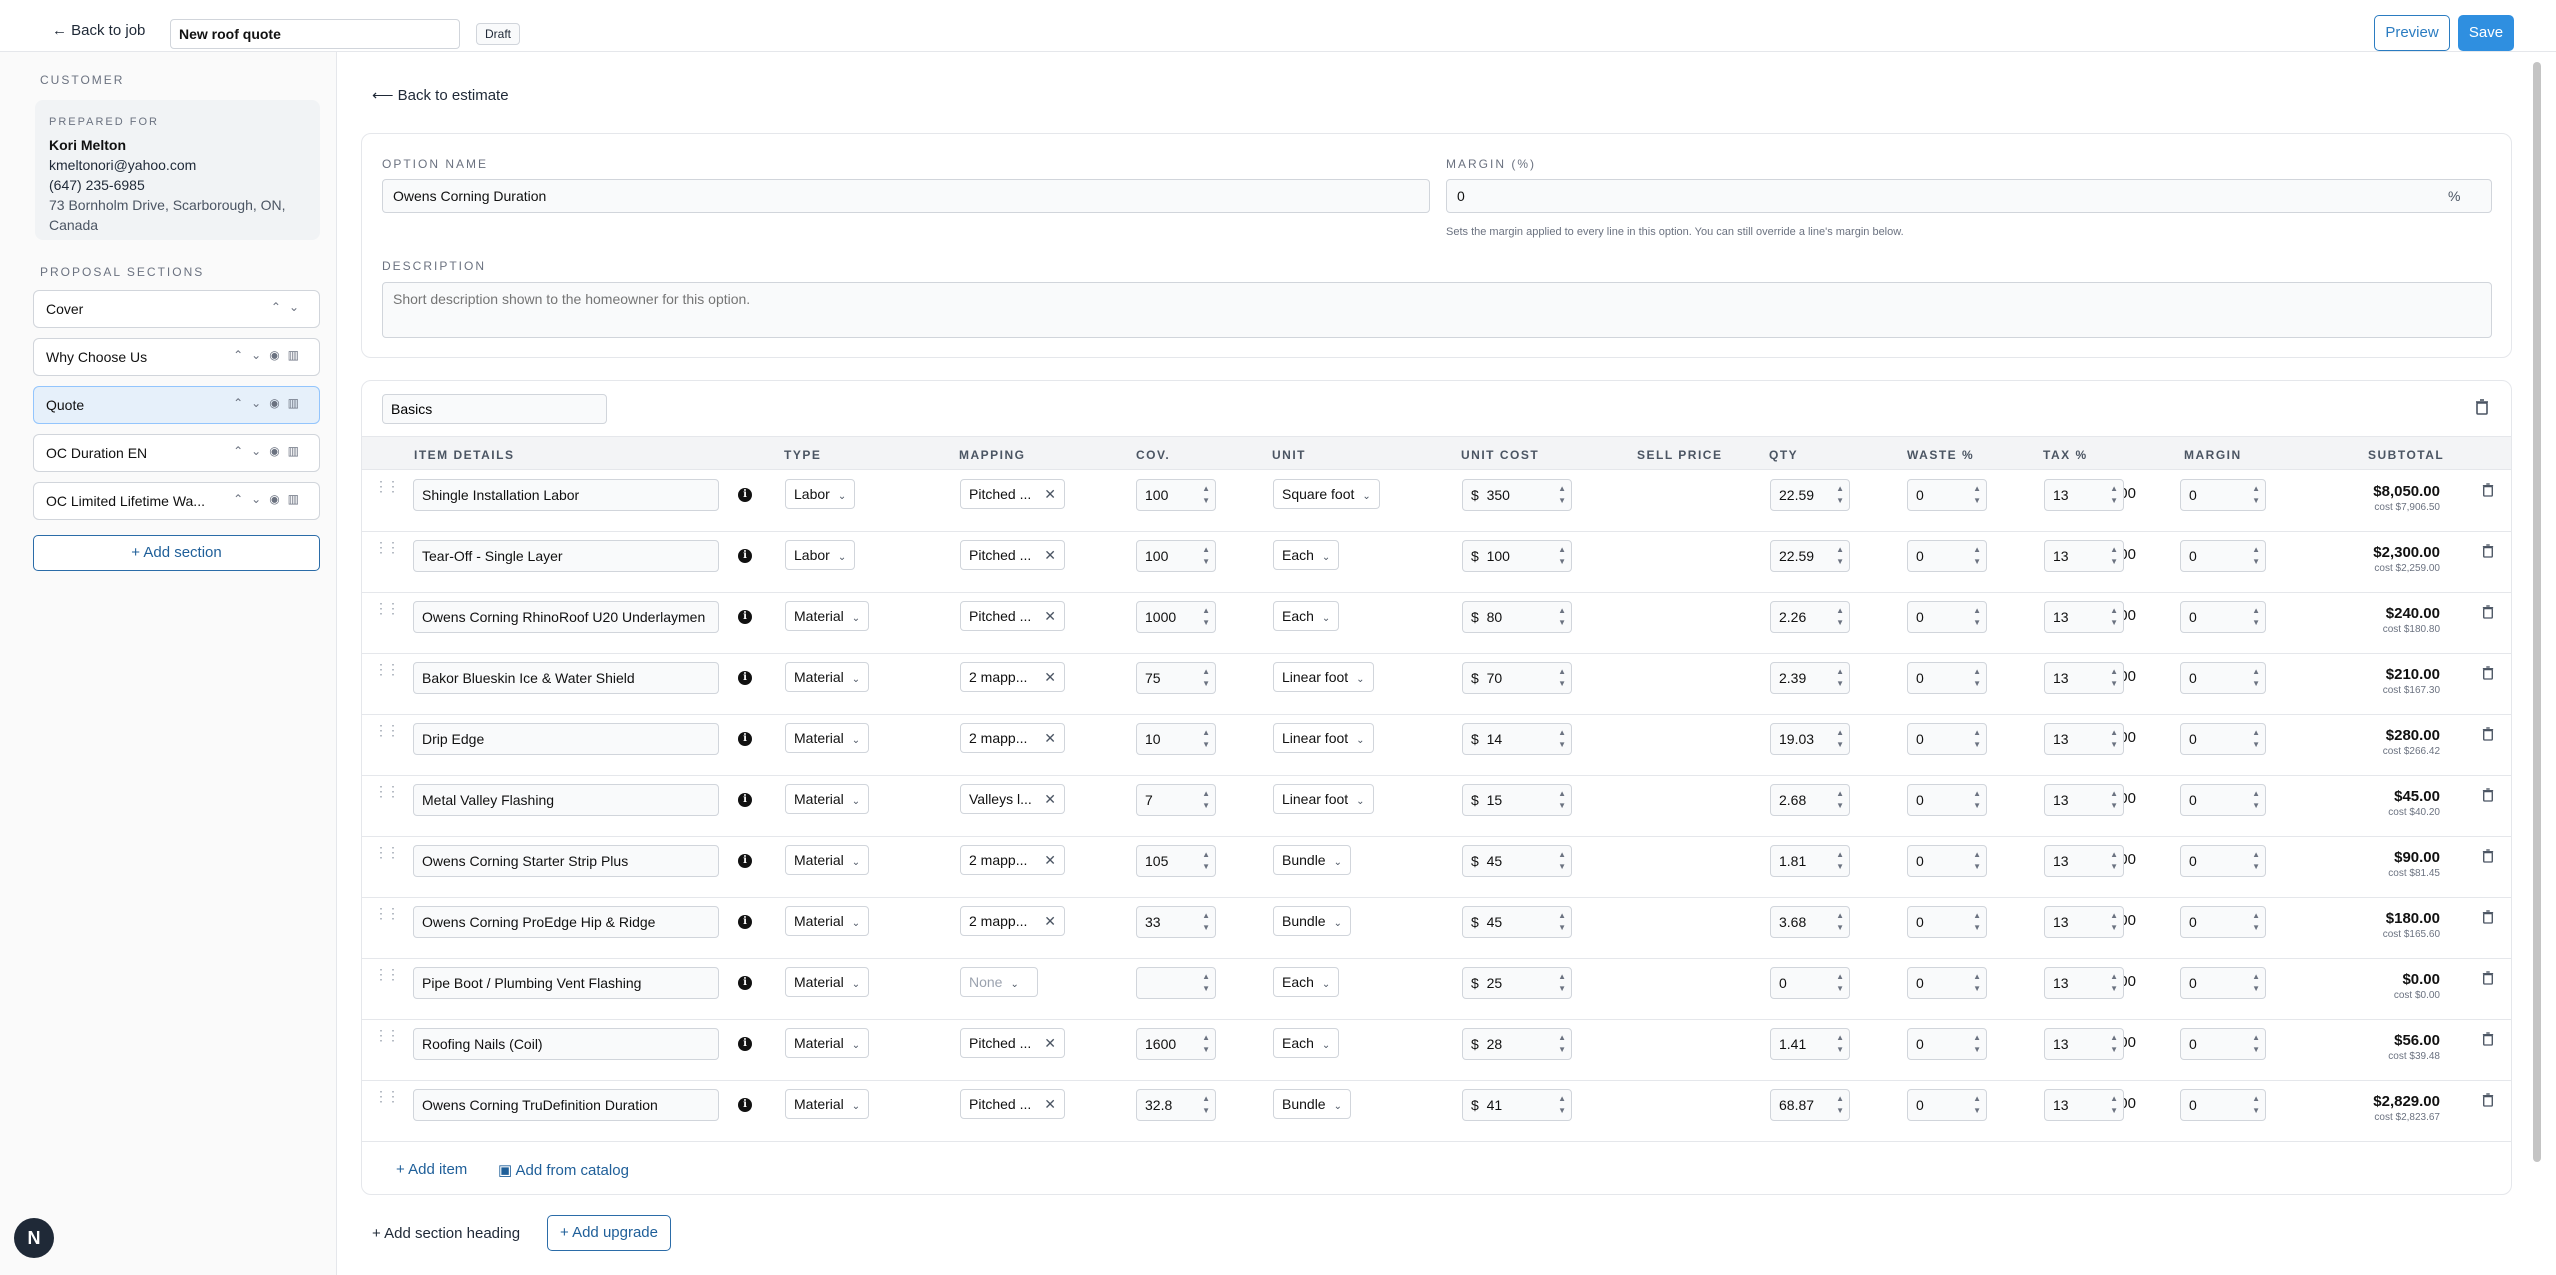 The height and width of the screenshot is (1275, 2556). I want to click on coverage-input: 1000 ▲ ▼, so click(1176, 617).